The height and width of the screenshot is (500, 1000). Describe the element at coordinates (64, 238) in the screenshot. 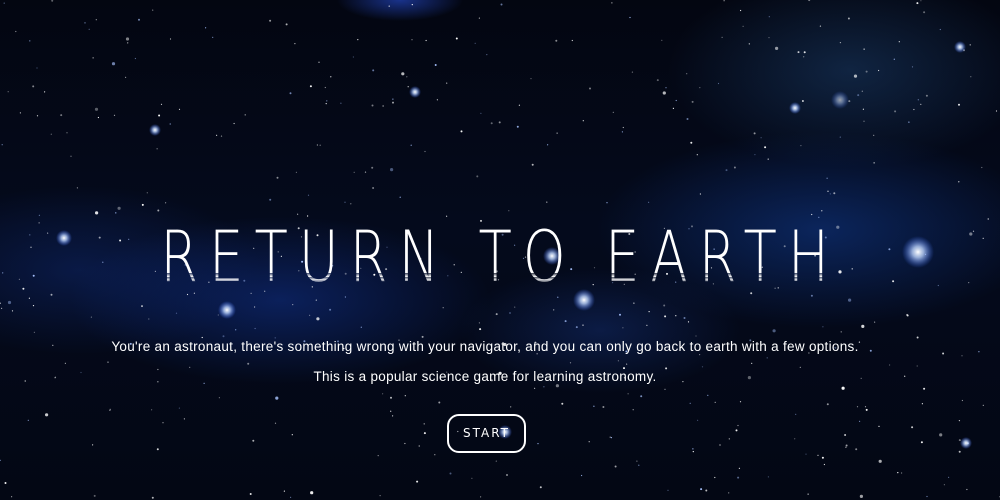

I see `bright-star` at that location.